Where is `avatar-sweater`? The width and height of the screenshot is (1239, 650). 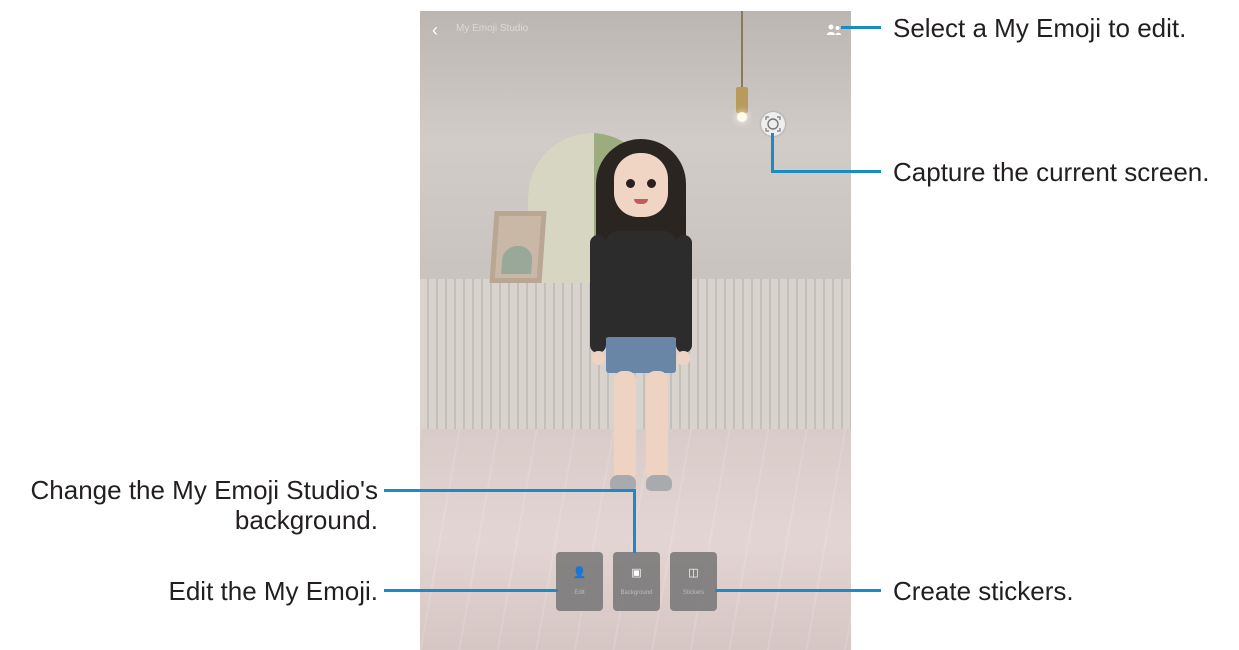 avatar-sweater is located at coordinates (641, 286).